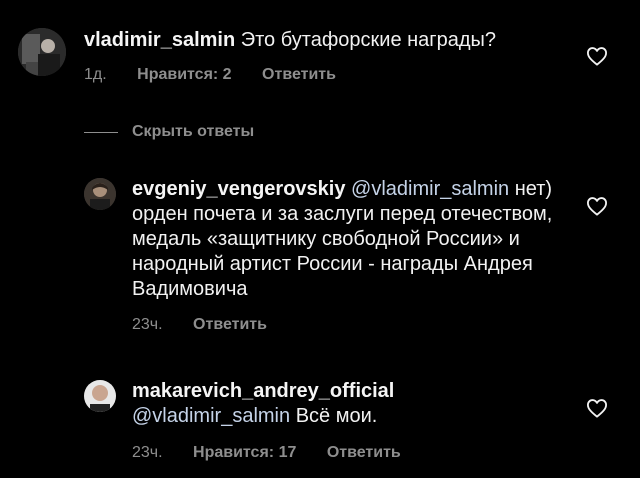 The height and width of the screenshot is (478, 640). Describe the element at coordinates (184, 74) in the screenshot. I see `comment-likes: Нравится: 2` at that location.